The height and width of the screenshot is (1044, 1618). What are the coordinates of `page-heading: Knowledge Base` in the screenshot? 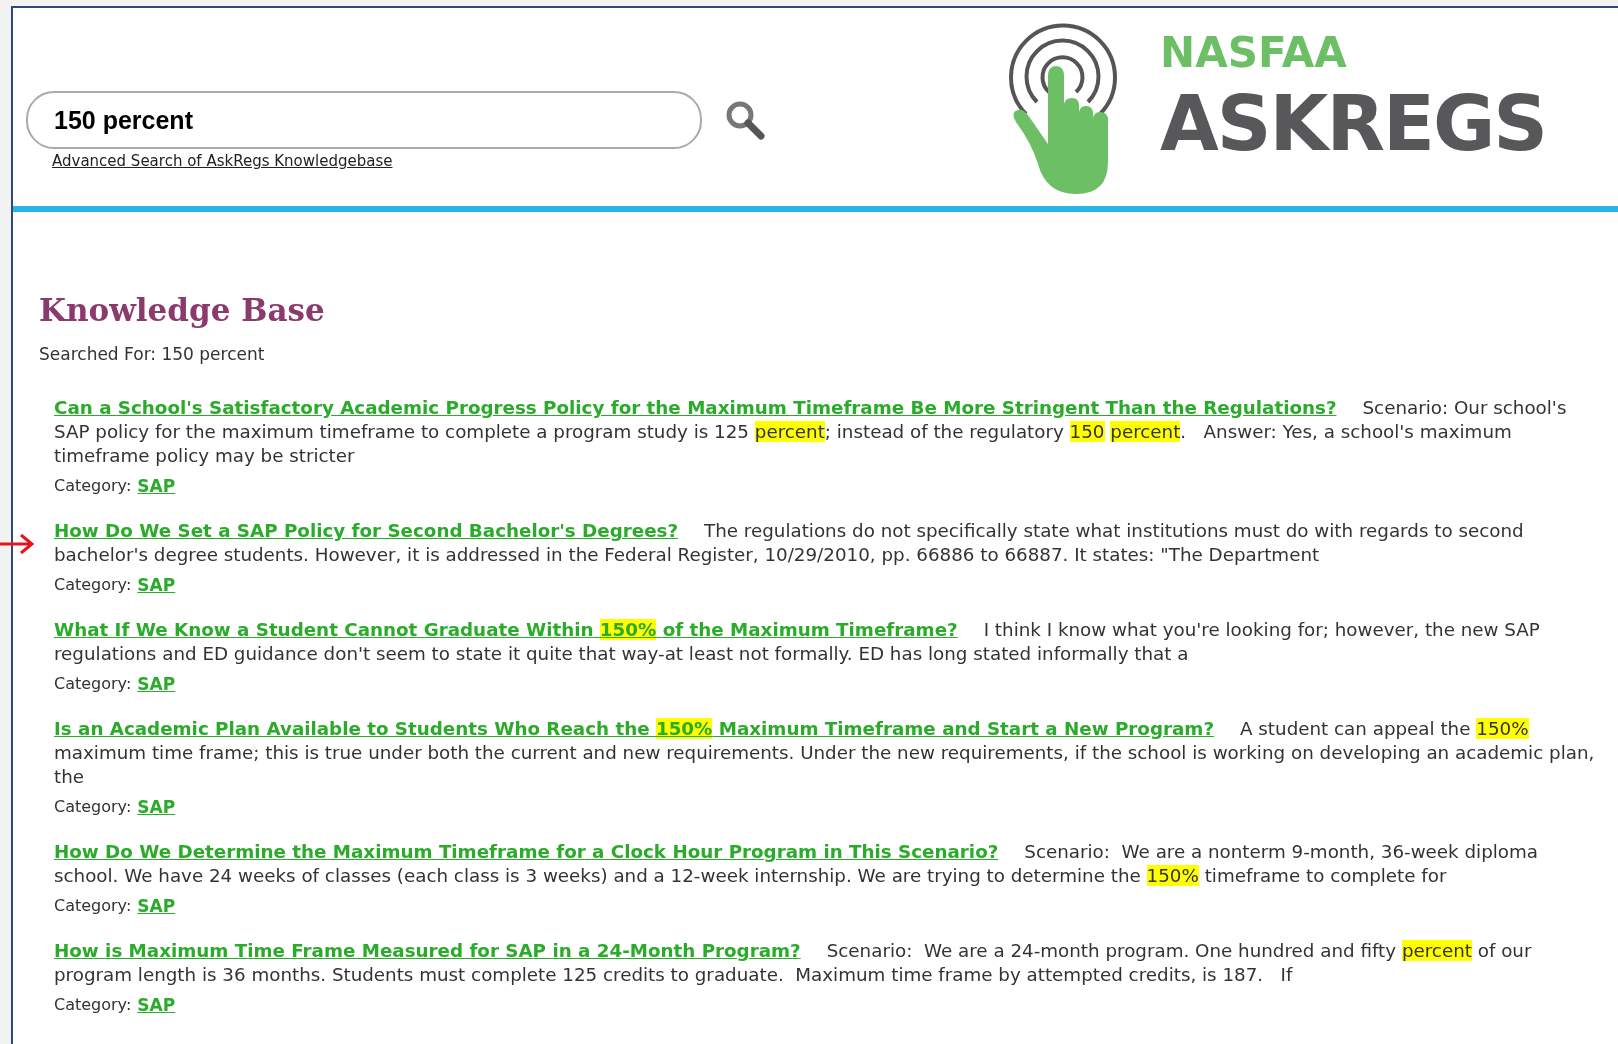 It's located at (182, 310).